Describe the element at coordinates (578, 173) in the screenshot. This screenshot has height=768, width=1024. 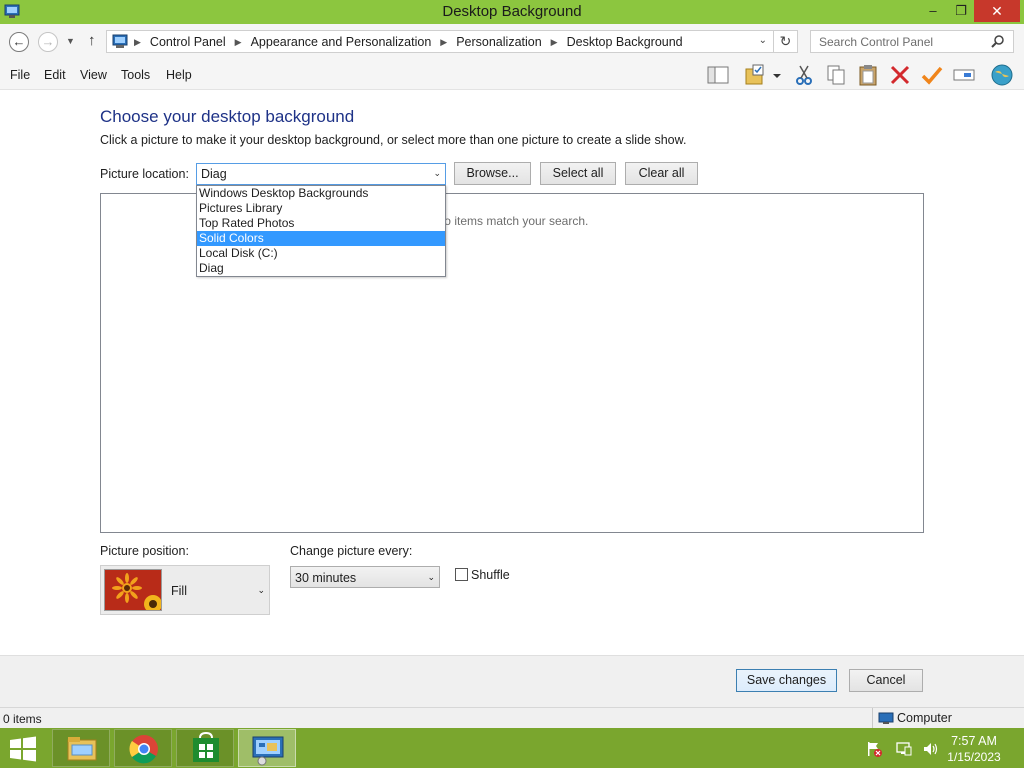
I see `select-all-button: Select all` at that location.